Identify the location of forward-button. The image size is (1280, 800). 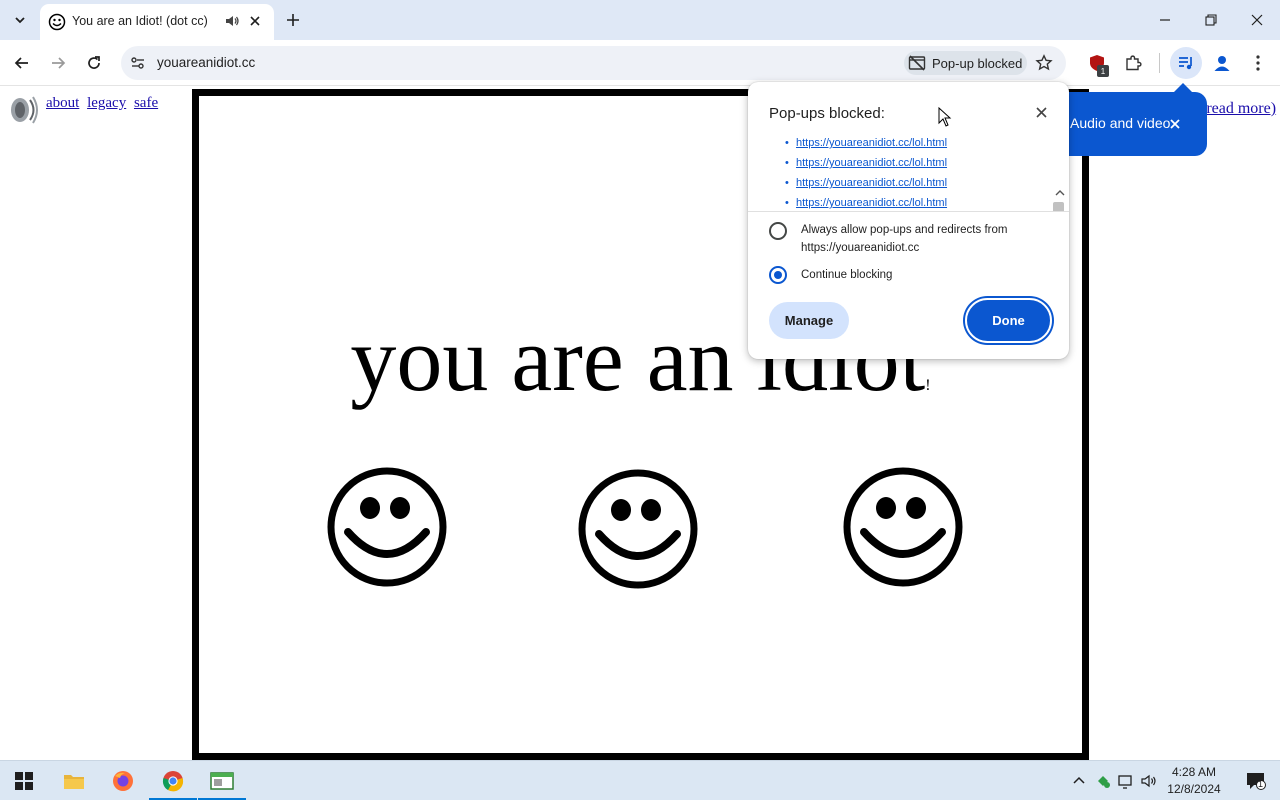
(58, 63).